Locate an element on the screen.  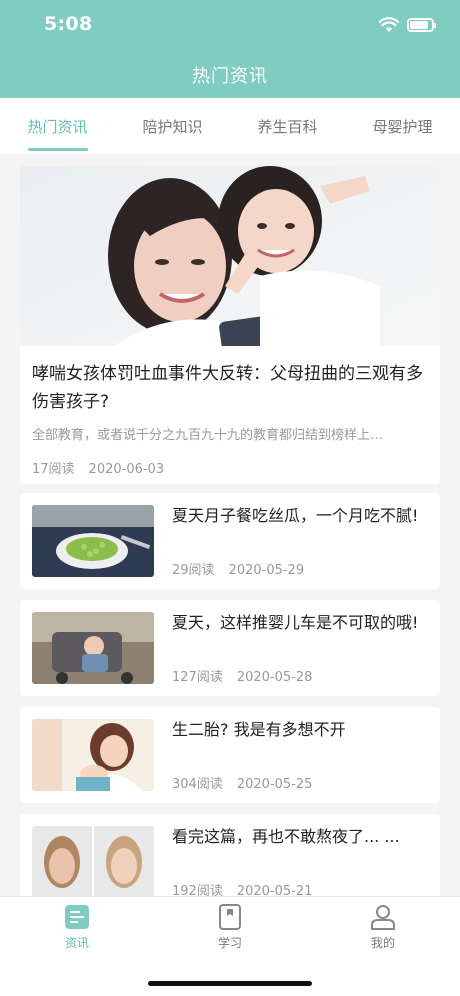
page-title: 热门资讯 is located at coordinates (230, 76).